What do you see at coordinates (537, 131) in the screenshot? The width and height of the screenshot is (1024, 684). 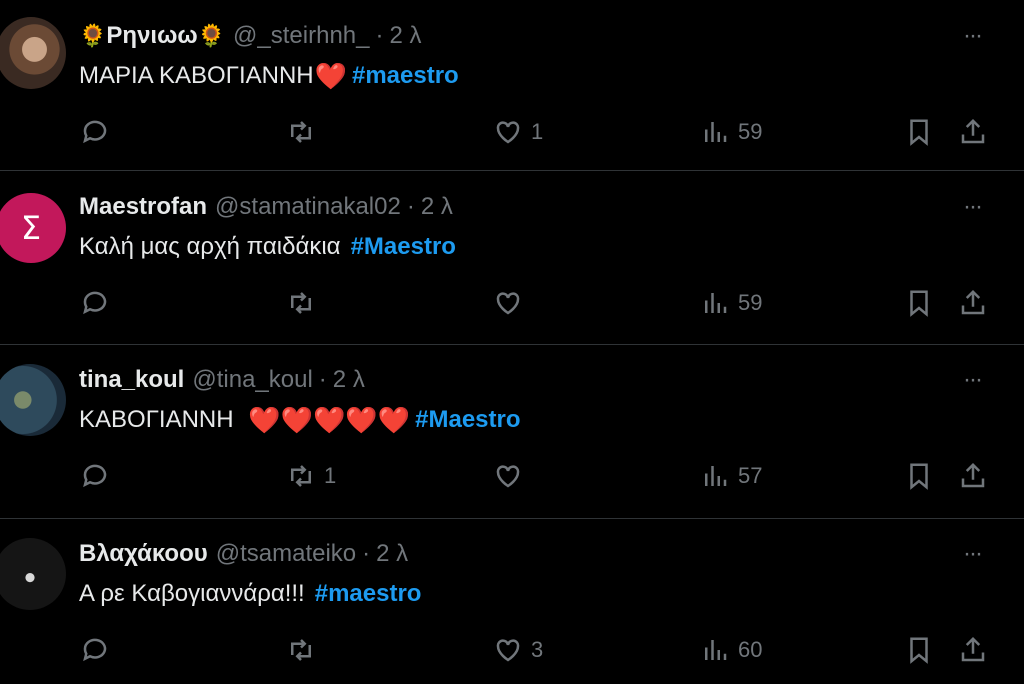 I see `like-count: 1` at bounding box center [537, 131].